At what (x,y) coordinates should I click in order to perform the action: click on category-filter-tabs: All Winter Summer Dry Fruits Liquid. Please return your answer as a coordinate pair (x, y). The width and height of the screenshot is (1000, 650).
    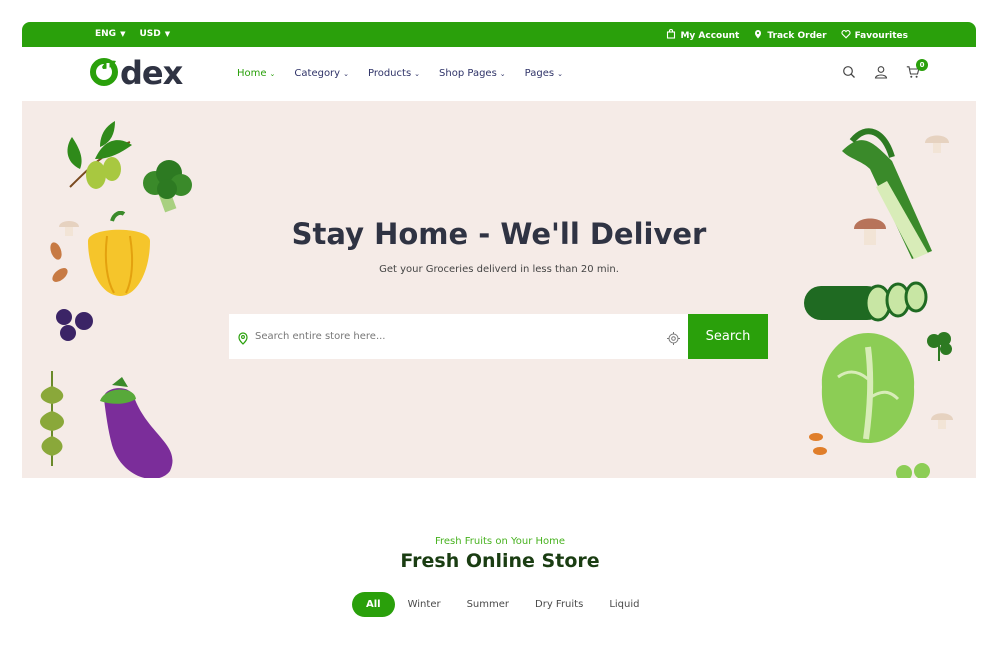
    Looking at the image, I should click on (502, 604).